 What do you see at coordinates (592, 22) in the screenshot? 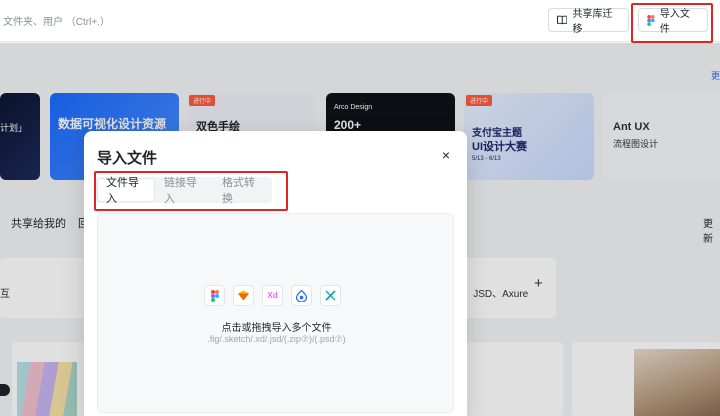
I see `library-migrate-label: 共享库迁移` at bounding box center [592, 22].